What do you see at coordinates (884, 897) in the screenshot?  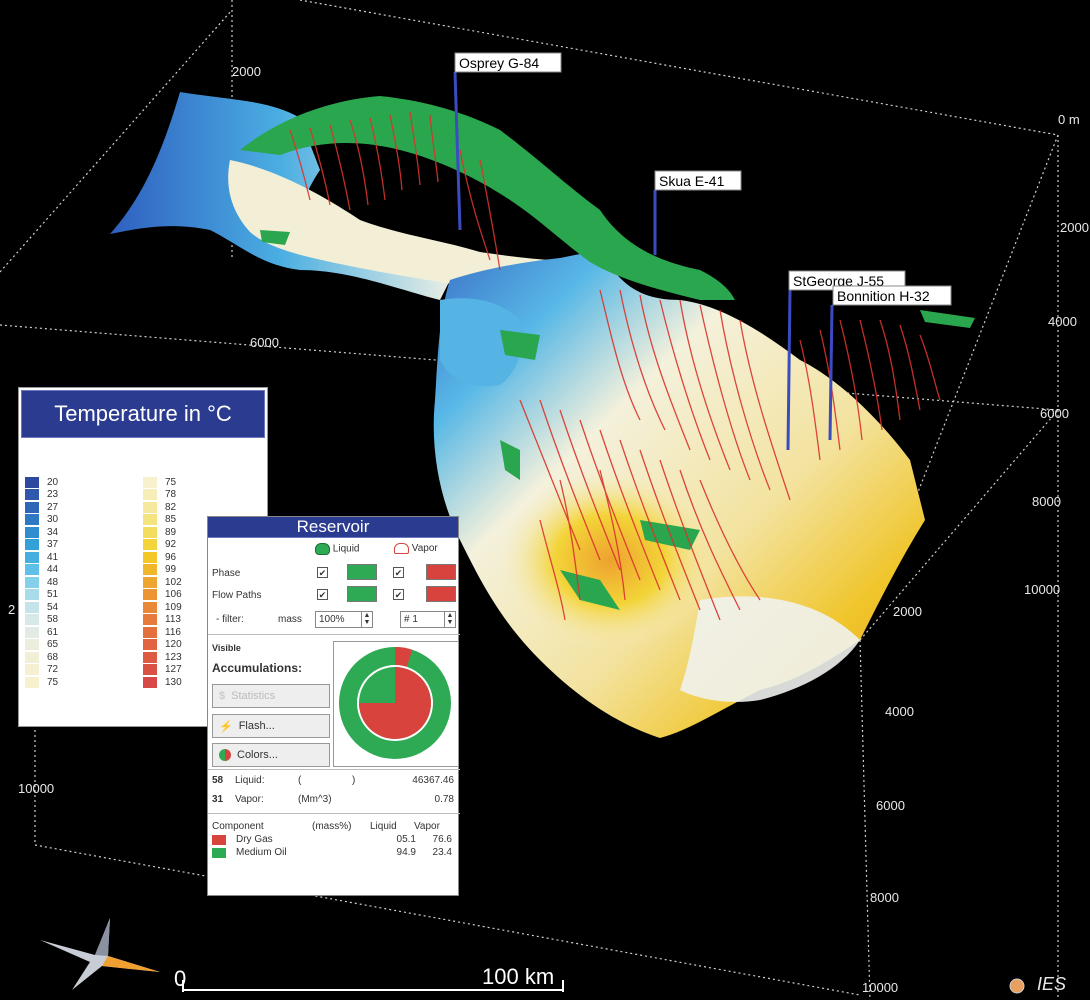 I see `axis-front-8000: 8000` at bounding box center [884, 897].